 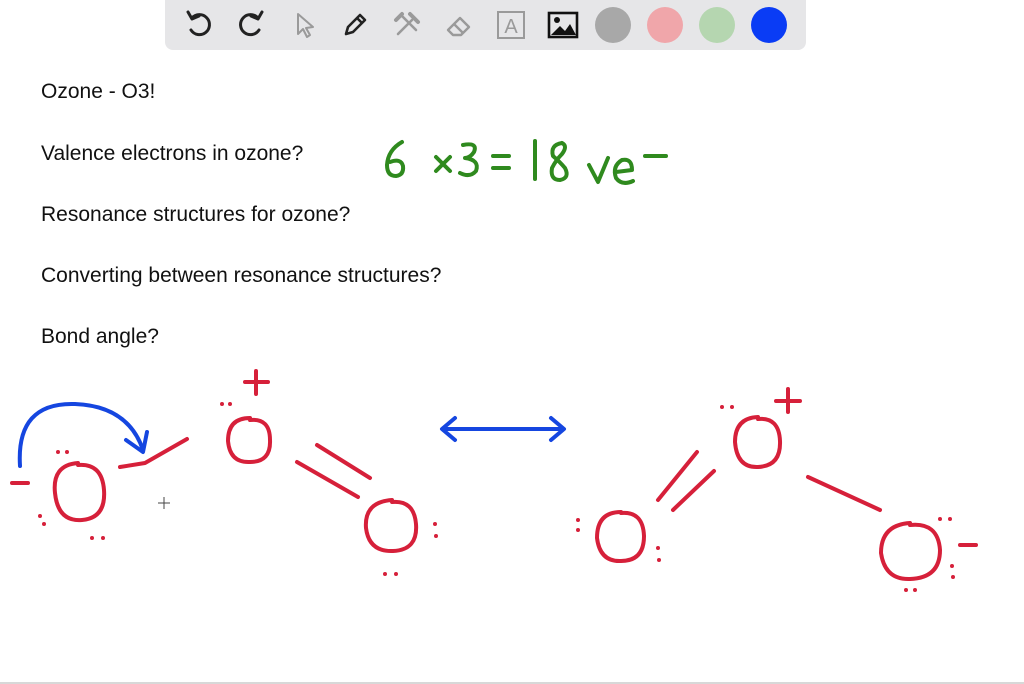 I want to click on plus-charge-left, so click(x=256, y=382).